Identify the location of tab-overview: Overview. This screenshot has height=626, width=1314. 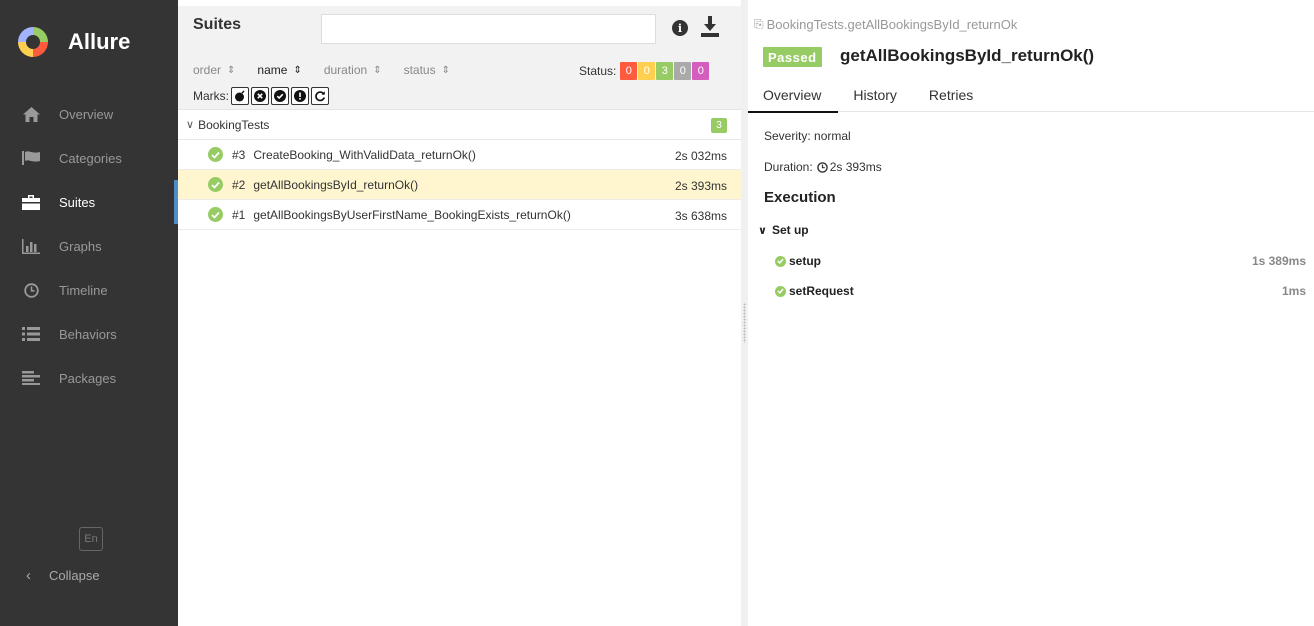
(793, 95).